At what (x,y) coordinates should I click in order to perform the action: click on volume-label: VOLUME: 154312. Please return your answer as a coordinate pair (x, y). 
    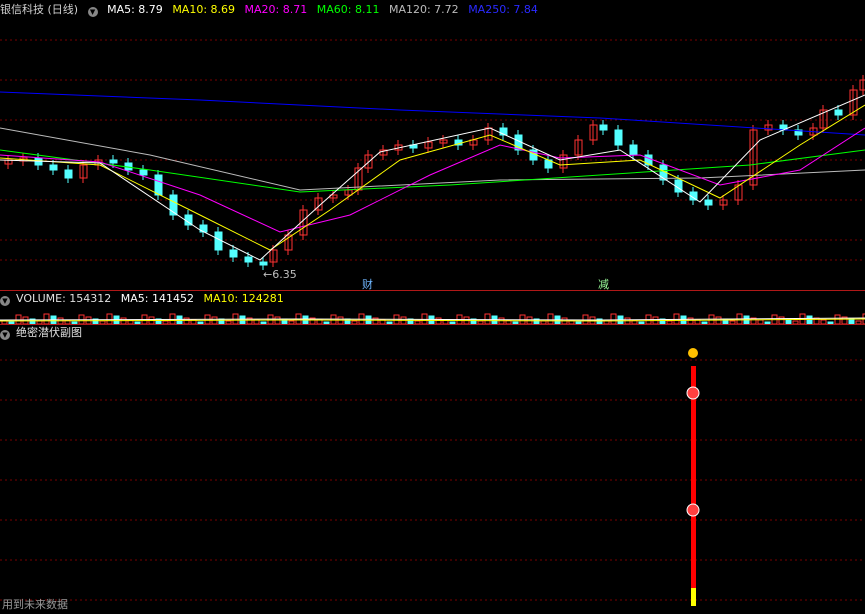
    Looking at the image, I should click on (64, 298).